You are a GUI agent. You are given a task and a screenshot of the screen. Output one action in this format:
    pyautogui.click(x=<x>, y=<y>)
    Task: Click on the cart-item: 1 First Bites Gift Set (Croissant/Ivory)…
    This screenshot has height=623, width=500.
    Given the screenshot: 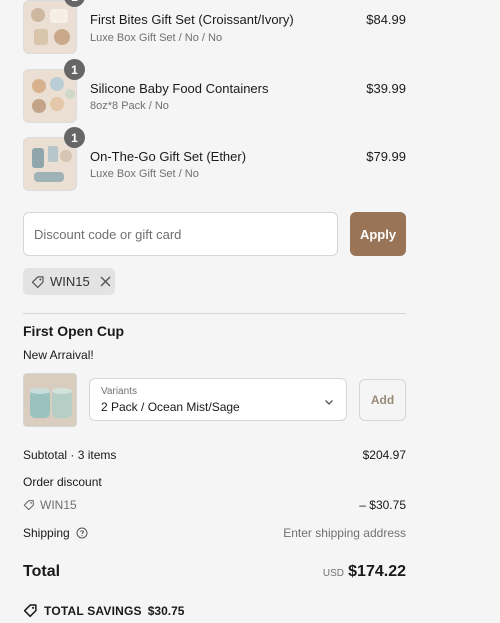 What is the action you would take?
    pyautogui.click(x=214, y=27)
    